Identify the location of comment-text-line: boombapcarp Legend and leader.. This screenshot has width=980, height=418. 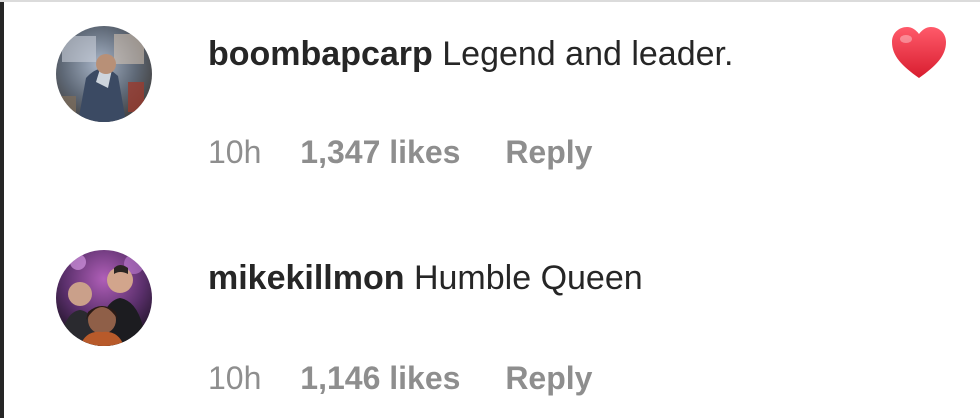
(470, 54).